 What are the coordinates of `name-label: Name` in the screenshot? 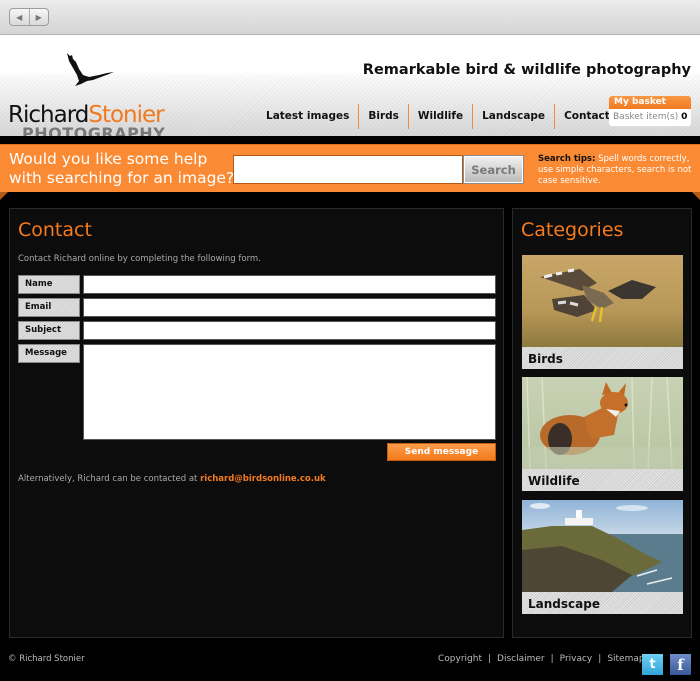 It's located at (49, 284).